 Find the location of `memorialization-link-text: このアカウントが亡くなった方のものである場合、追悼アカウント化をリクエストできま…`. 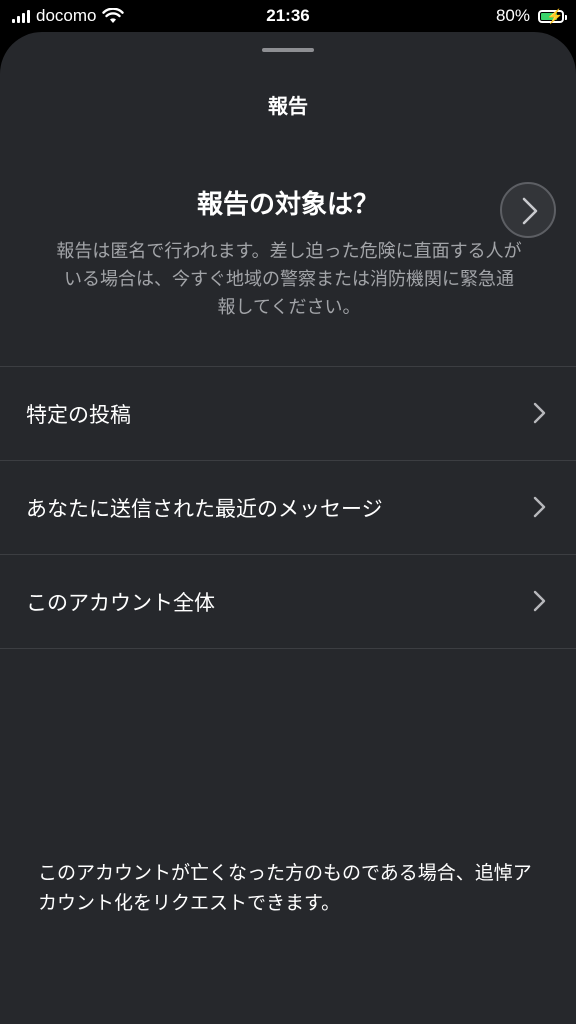

memorialization-link-text: このアカウントが亡くなった方のものである場合、追悼アカウント化をリクエストできま… is located at coordinates (293, 888).